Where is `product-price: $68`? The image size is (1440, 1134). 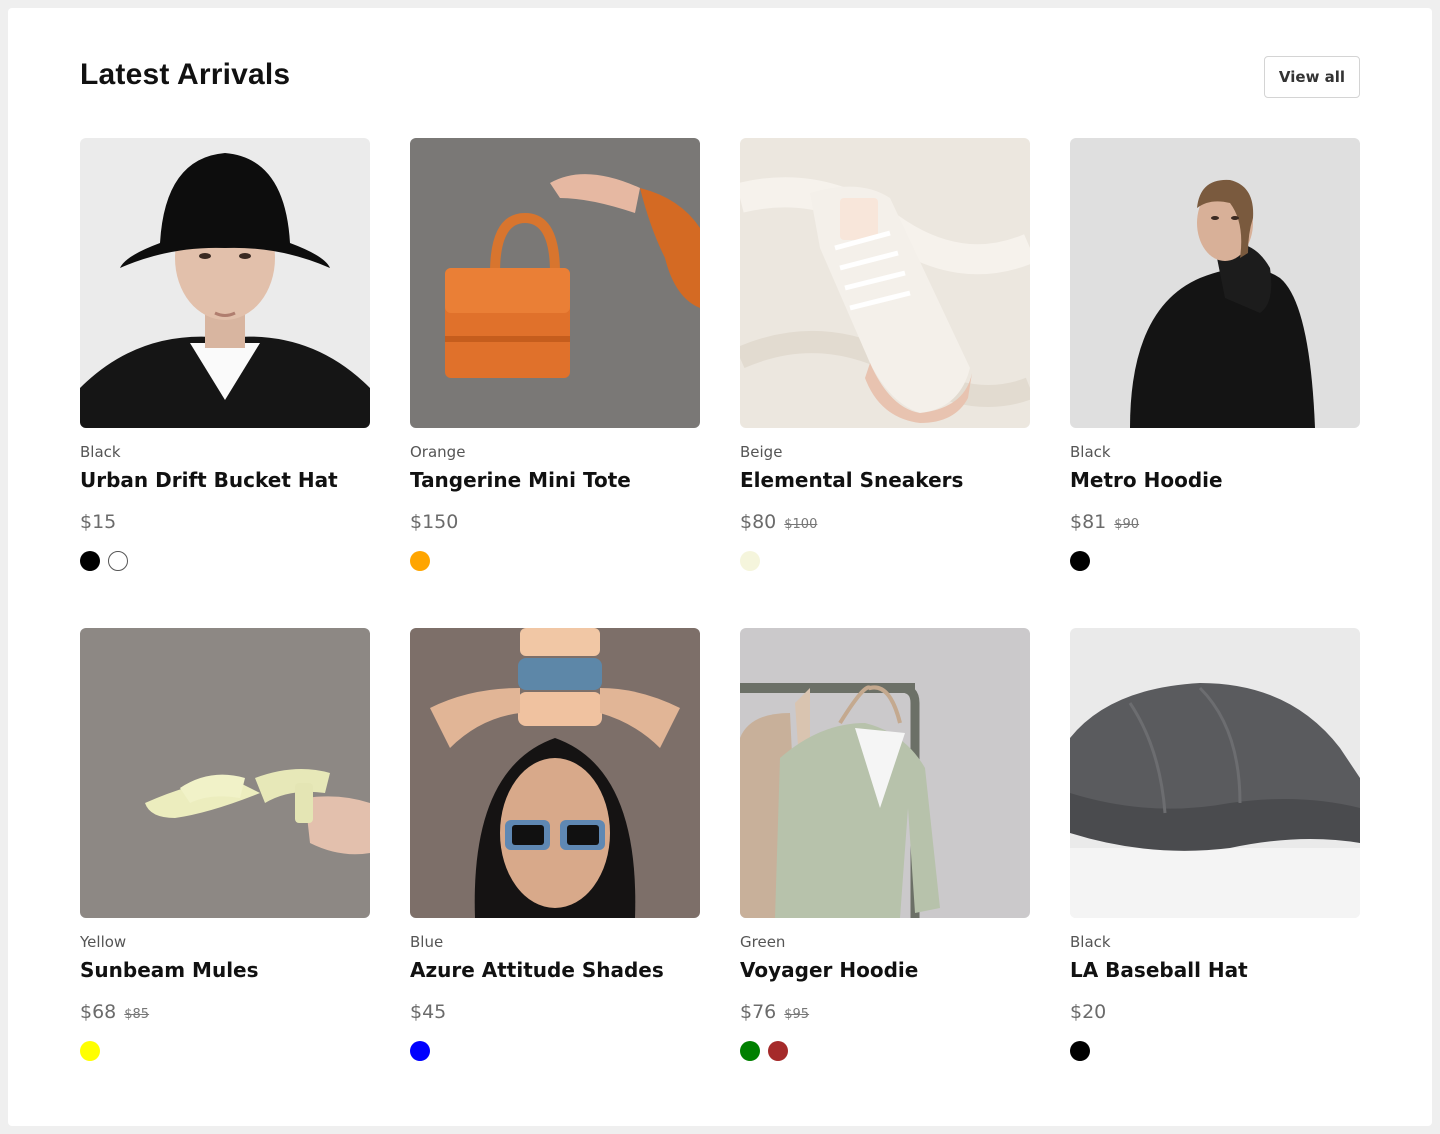
product-price: $68 is located at coordinates (98, 1012).